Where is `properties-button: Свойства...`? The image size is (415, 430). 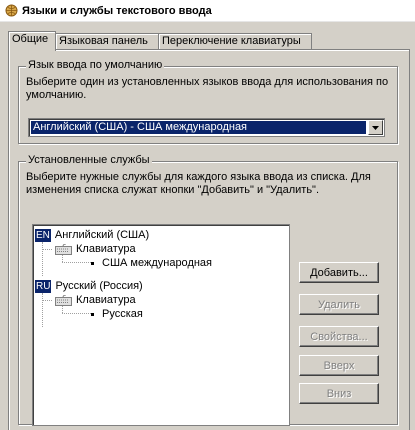
properties-button: Свойства... is located at coordinates (339, 336).